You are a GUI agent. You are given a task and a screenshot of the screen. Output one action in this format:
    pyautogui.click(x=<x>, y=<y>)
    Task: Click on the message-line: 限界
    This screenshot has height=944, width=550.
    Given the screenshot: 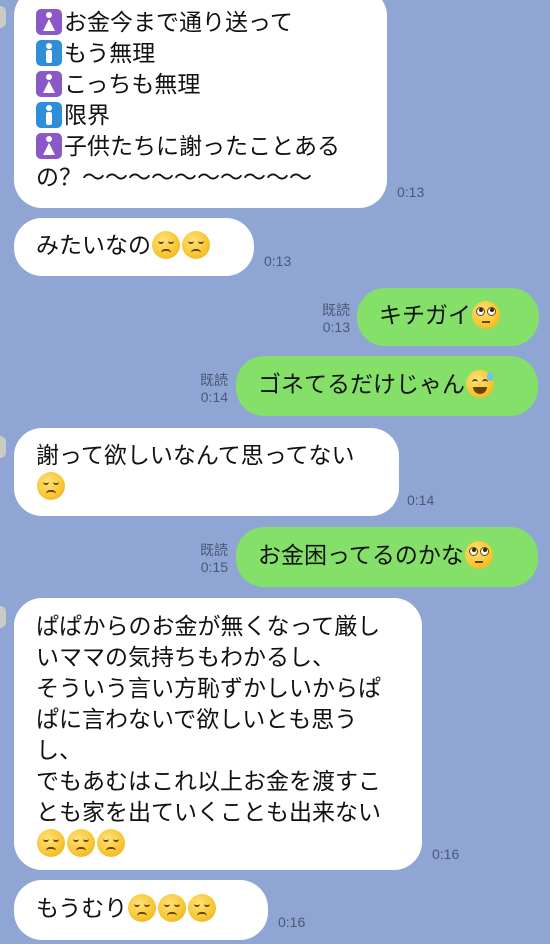 What is the action you would take?
    pyautogui.click(x=87, y=116)
    